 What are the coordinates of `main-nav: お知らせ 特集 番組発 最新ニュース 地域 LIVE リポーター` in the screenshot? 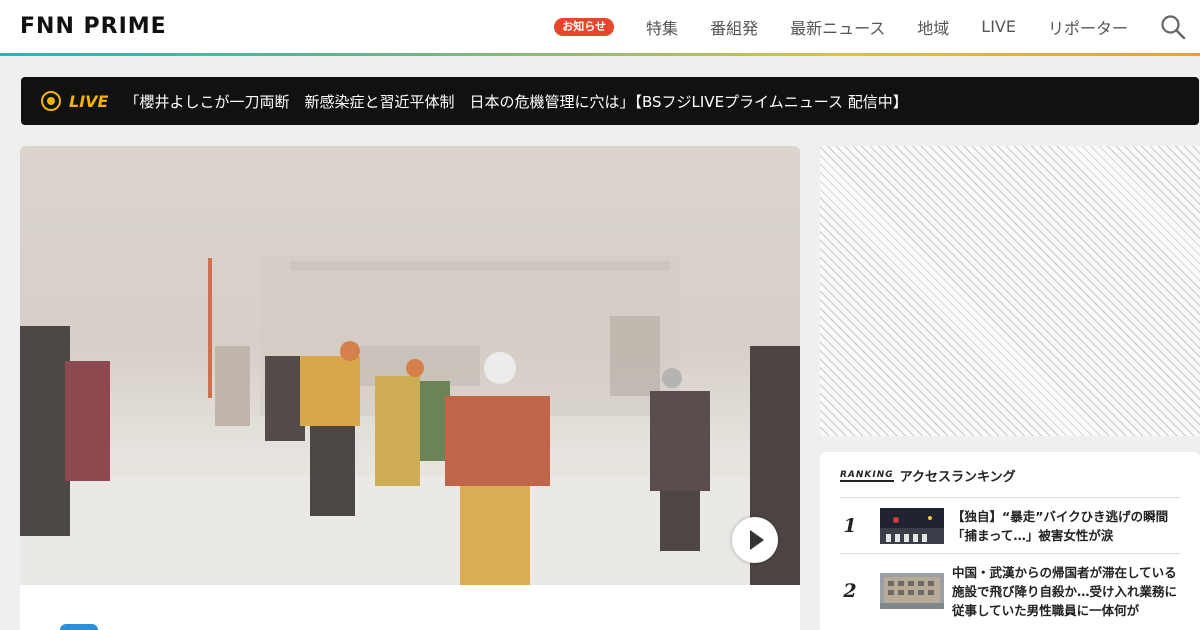 It's located at (877, 26).